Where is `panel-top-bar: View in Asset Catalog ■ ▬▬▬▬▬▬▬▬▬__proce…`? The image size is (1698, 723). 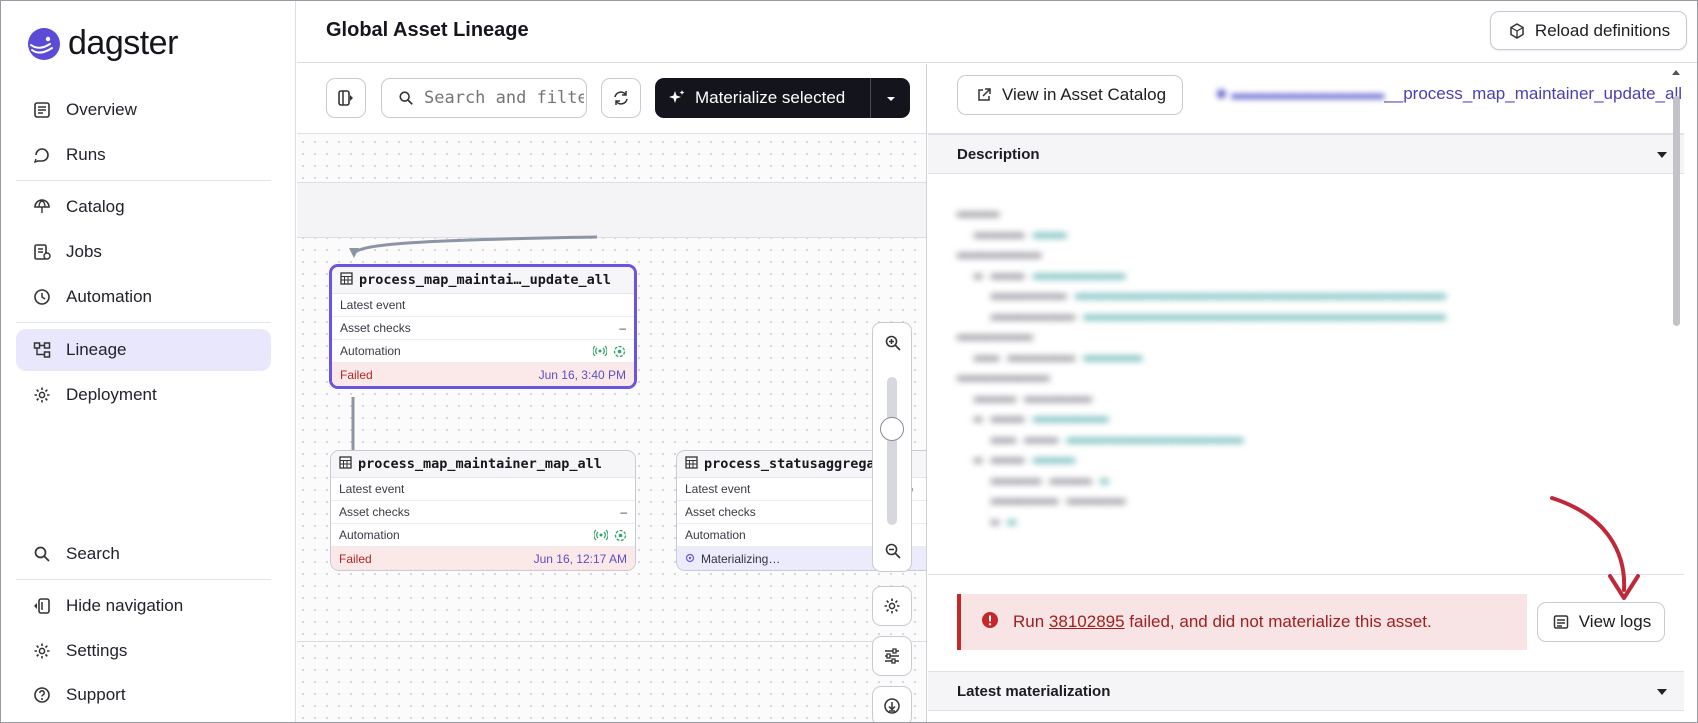
panel-top-bar: View in Asset Catalog ■ ▬▬▬▬▬▬▬▬▬__proce… is located at coordinates (1306, 99).